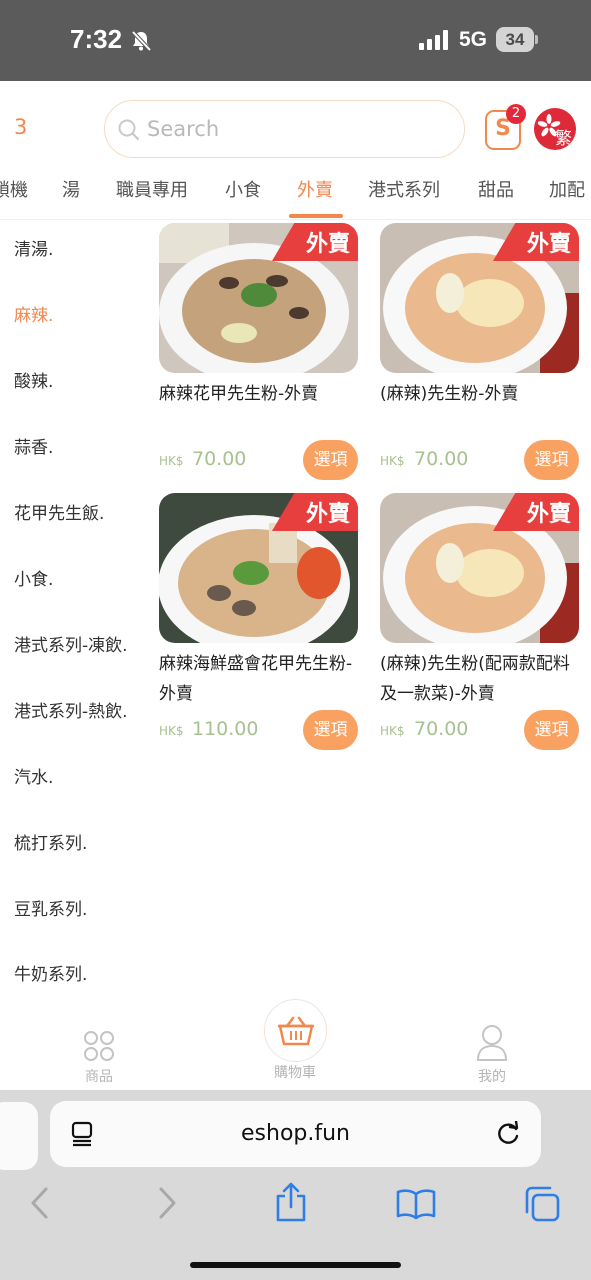 This screenshot has height=1280, width=591. Describe the element at coordinates (284, 129) in the screenshot. I see `search-input: Search` at that location.